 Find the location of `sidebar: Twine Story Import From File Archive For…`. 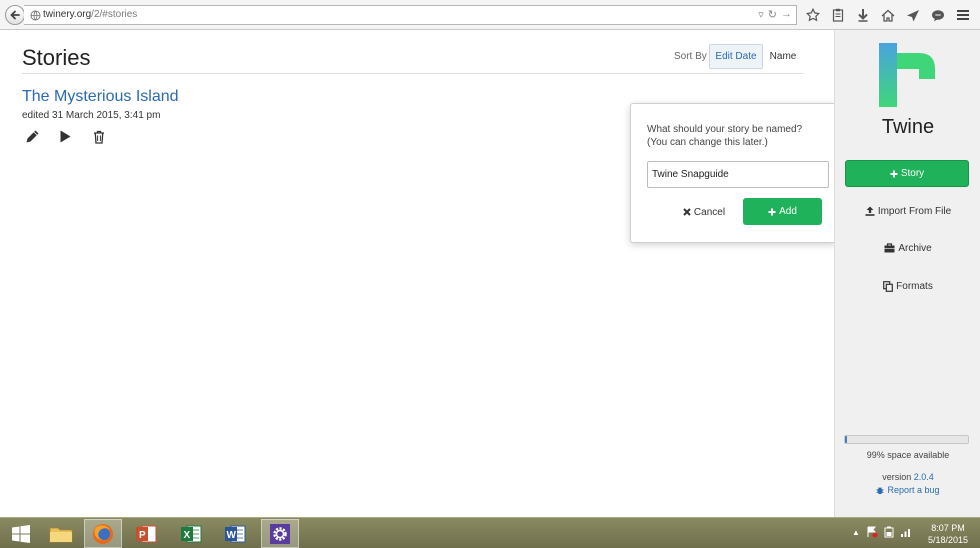

sidebar: Twine Story Import From File Archive For… is located at coordinates (907, 273).